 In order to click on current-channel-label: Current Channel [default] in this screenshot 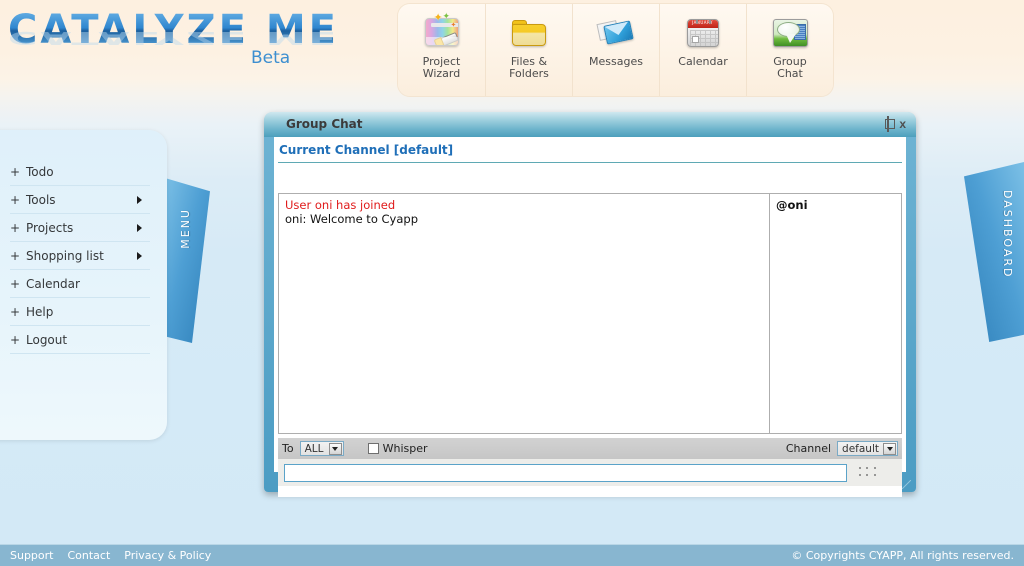, I will do `click(366, 150)`.